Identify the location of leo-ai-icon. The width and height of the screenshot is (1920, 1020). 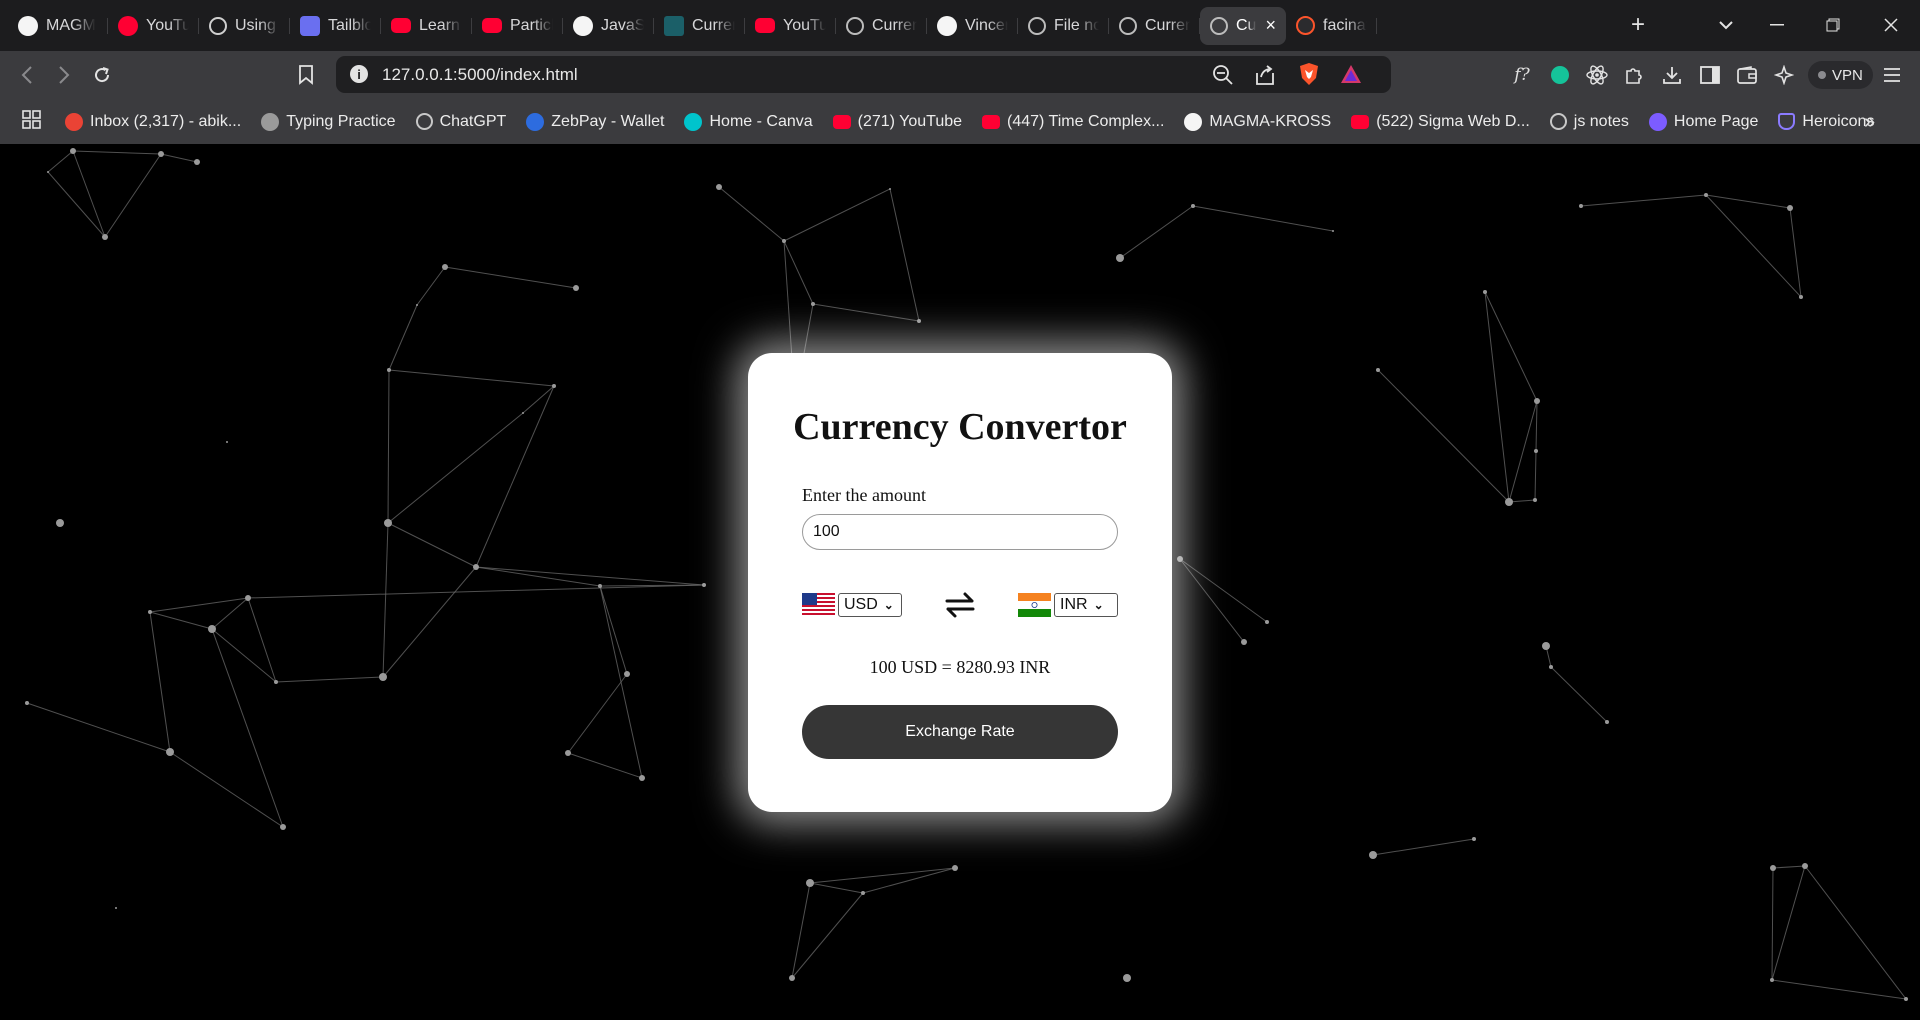
(1784, 75).